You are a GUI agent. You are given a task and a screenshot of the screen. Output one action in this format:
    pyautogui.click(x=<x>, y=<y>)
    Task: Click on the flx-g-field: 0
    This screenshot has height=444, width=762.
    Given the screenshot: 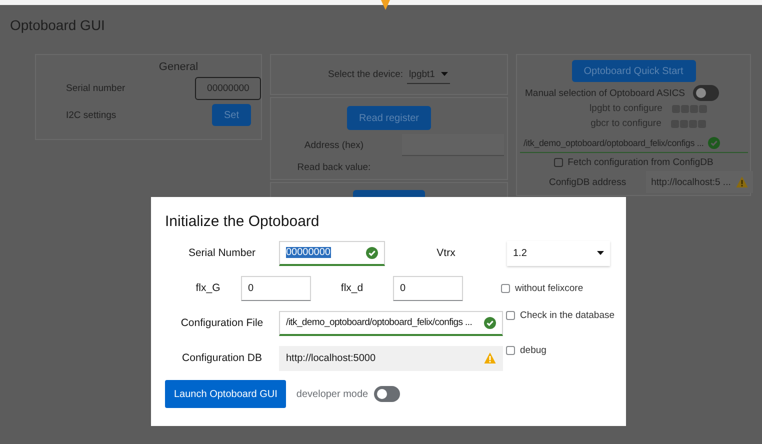 What is the action you would take?
    pyautogui.click(x=276, y=288)
    